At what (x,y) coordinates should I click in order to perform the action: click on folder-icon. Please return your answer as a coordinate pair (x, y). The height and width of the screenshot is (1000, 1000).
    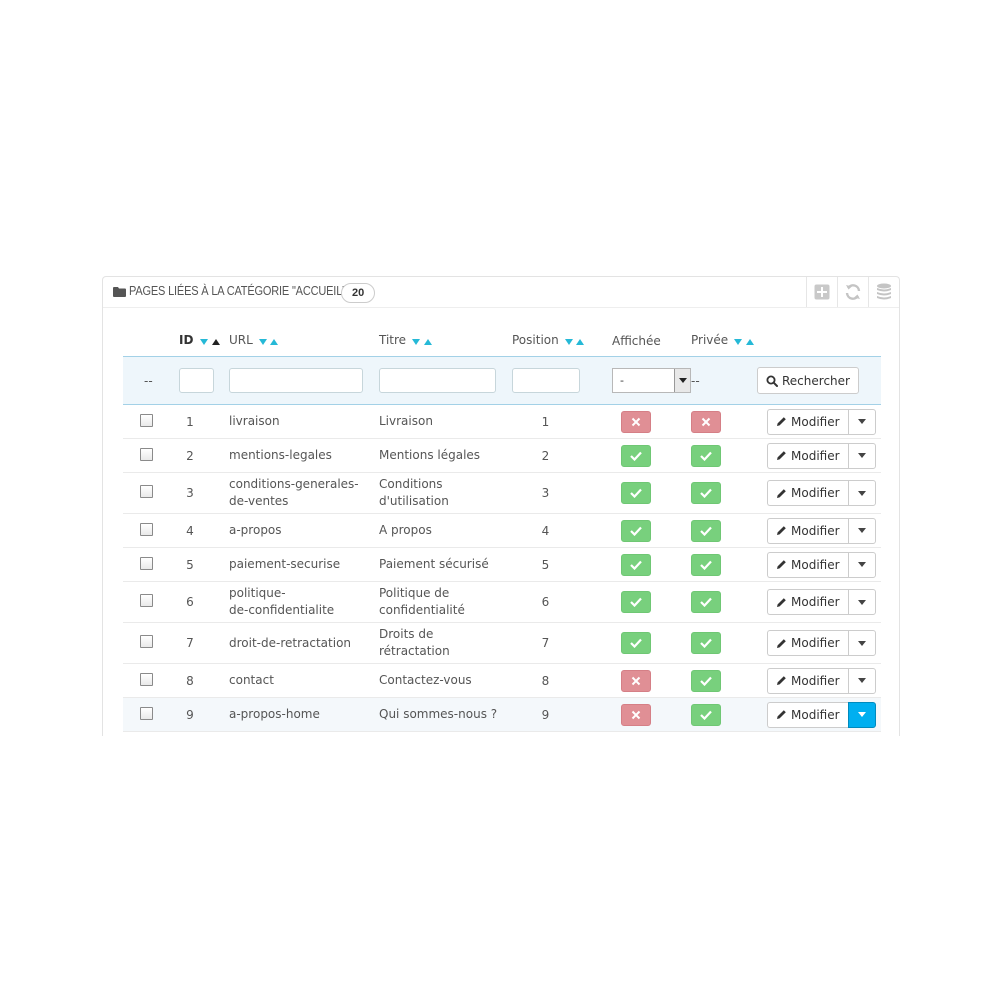
    Looking at the image, I should click on (119, 292).